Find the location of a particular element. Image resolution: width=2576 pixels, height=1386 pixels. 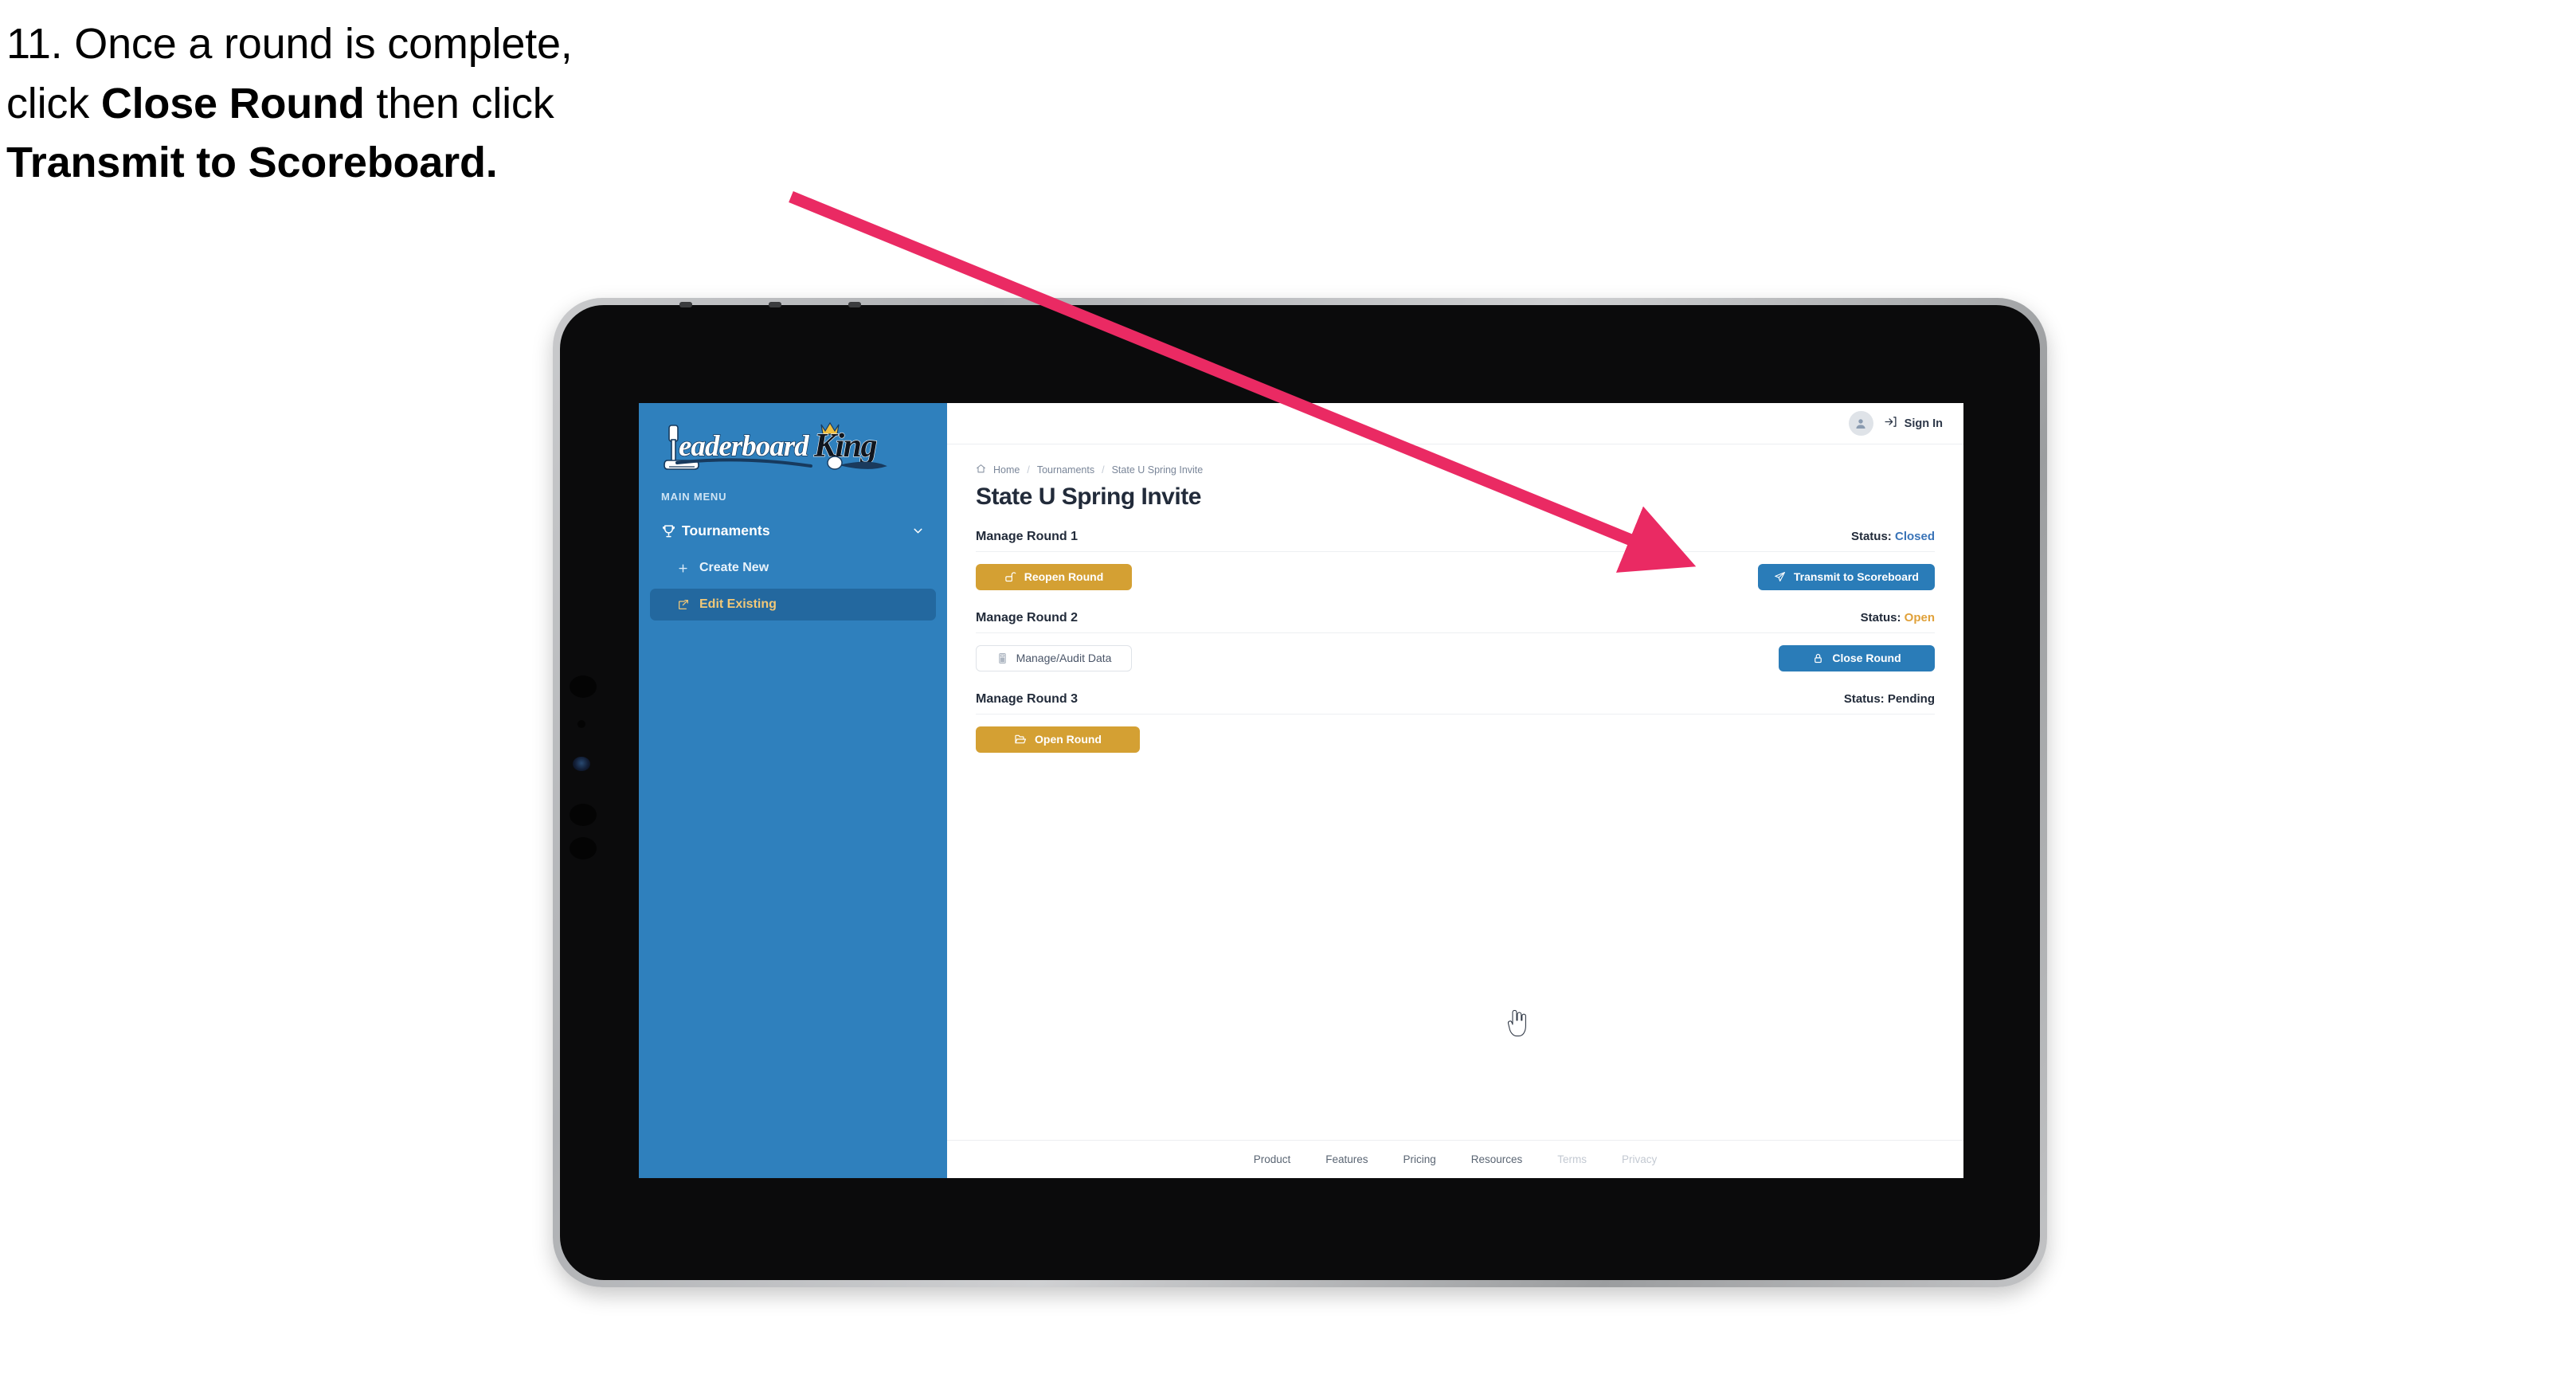

page-title: State U Spring Invite is located at coordinates (1088, 497).